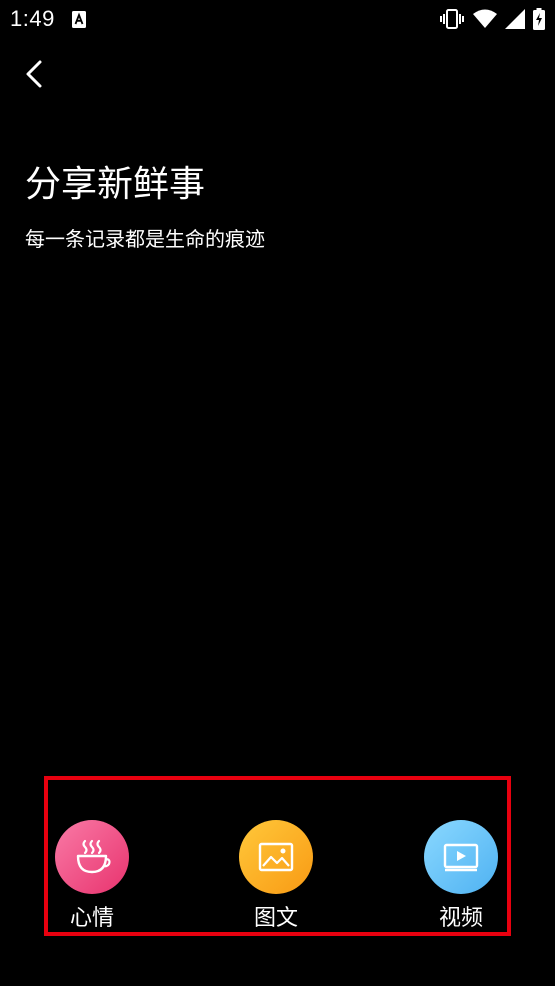  What do you see at coordinates (79, 19) in the screenshot?
I see `a-box-icon` at bounding box center [79, 19].